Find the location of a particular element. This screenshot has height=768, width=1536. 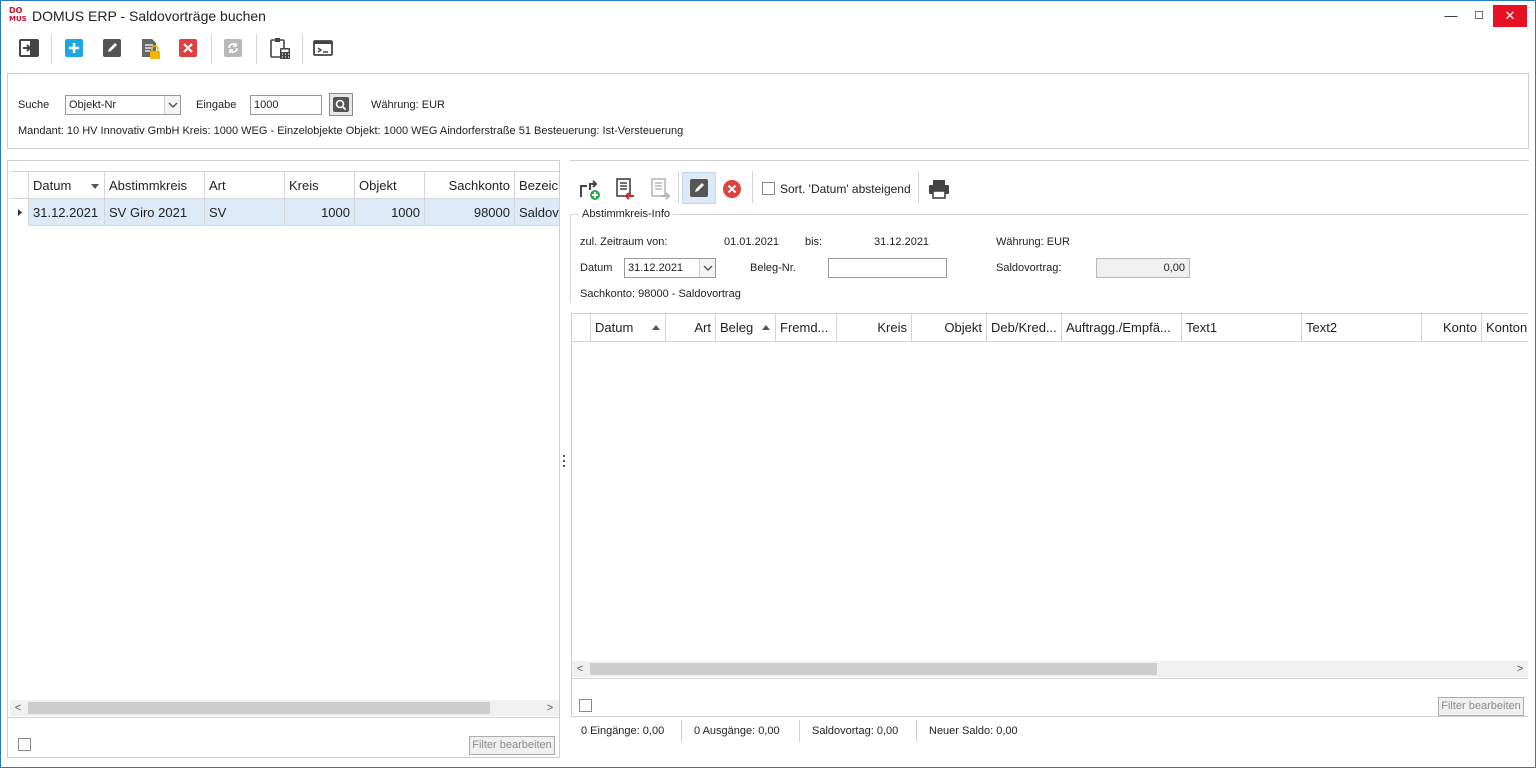

refresh-icon is located at coordinates (233, 48).